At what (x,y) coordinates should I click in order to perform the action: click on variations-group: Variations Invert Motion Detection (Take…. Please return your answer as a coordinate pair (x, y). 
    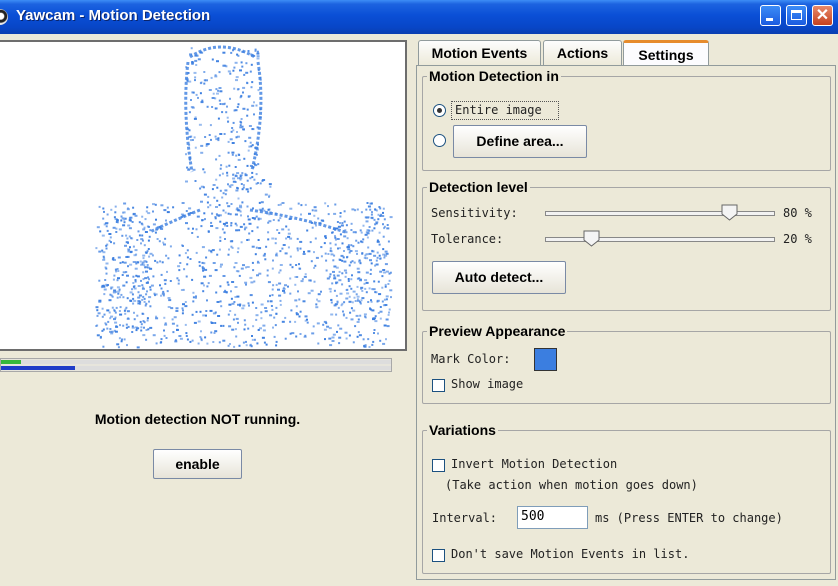
    Looking at the image, I should click on (626, 498).